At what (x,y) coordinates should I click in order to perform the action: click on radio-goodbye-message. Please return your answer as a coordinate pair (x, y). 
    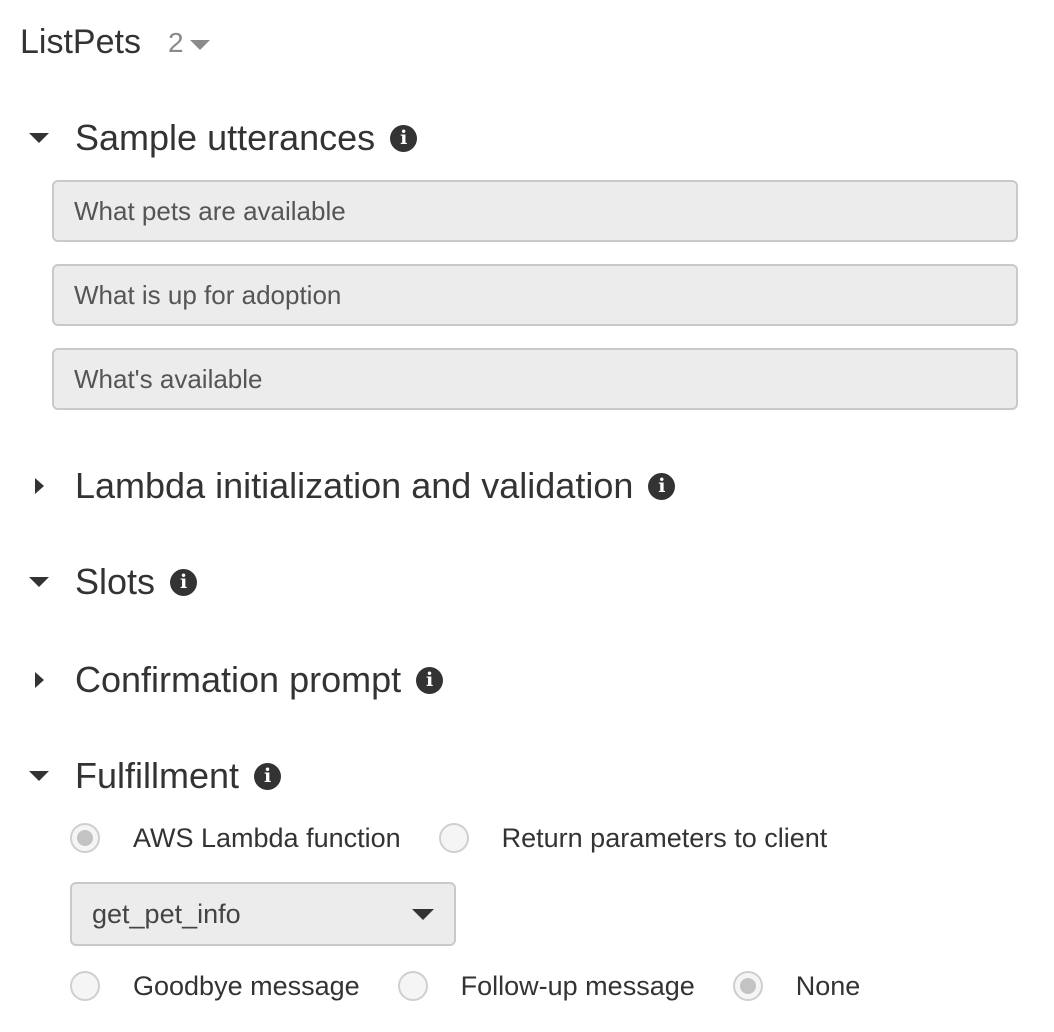
    Looking at the image, I should click on (85, 986).